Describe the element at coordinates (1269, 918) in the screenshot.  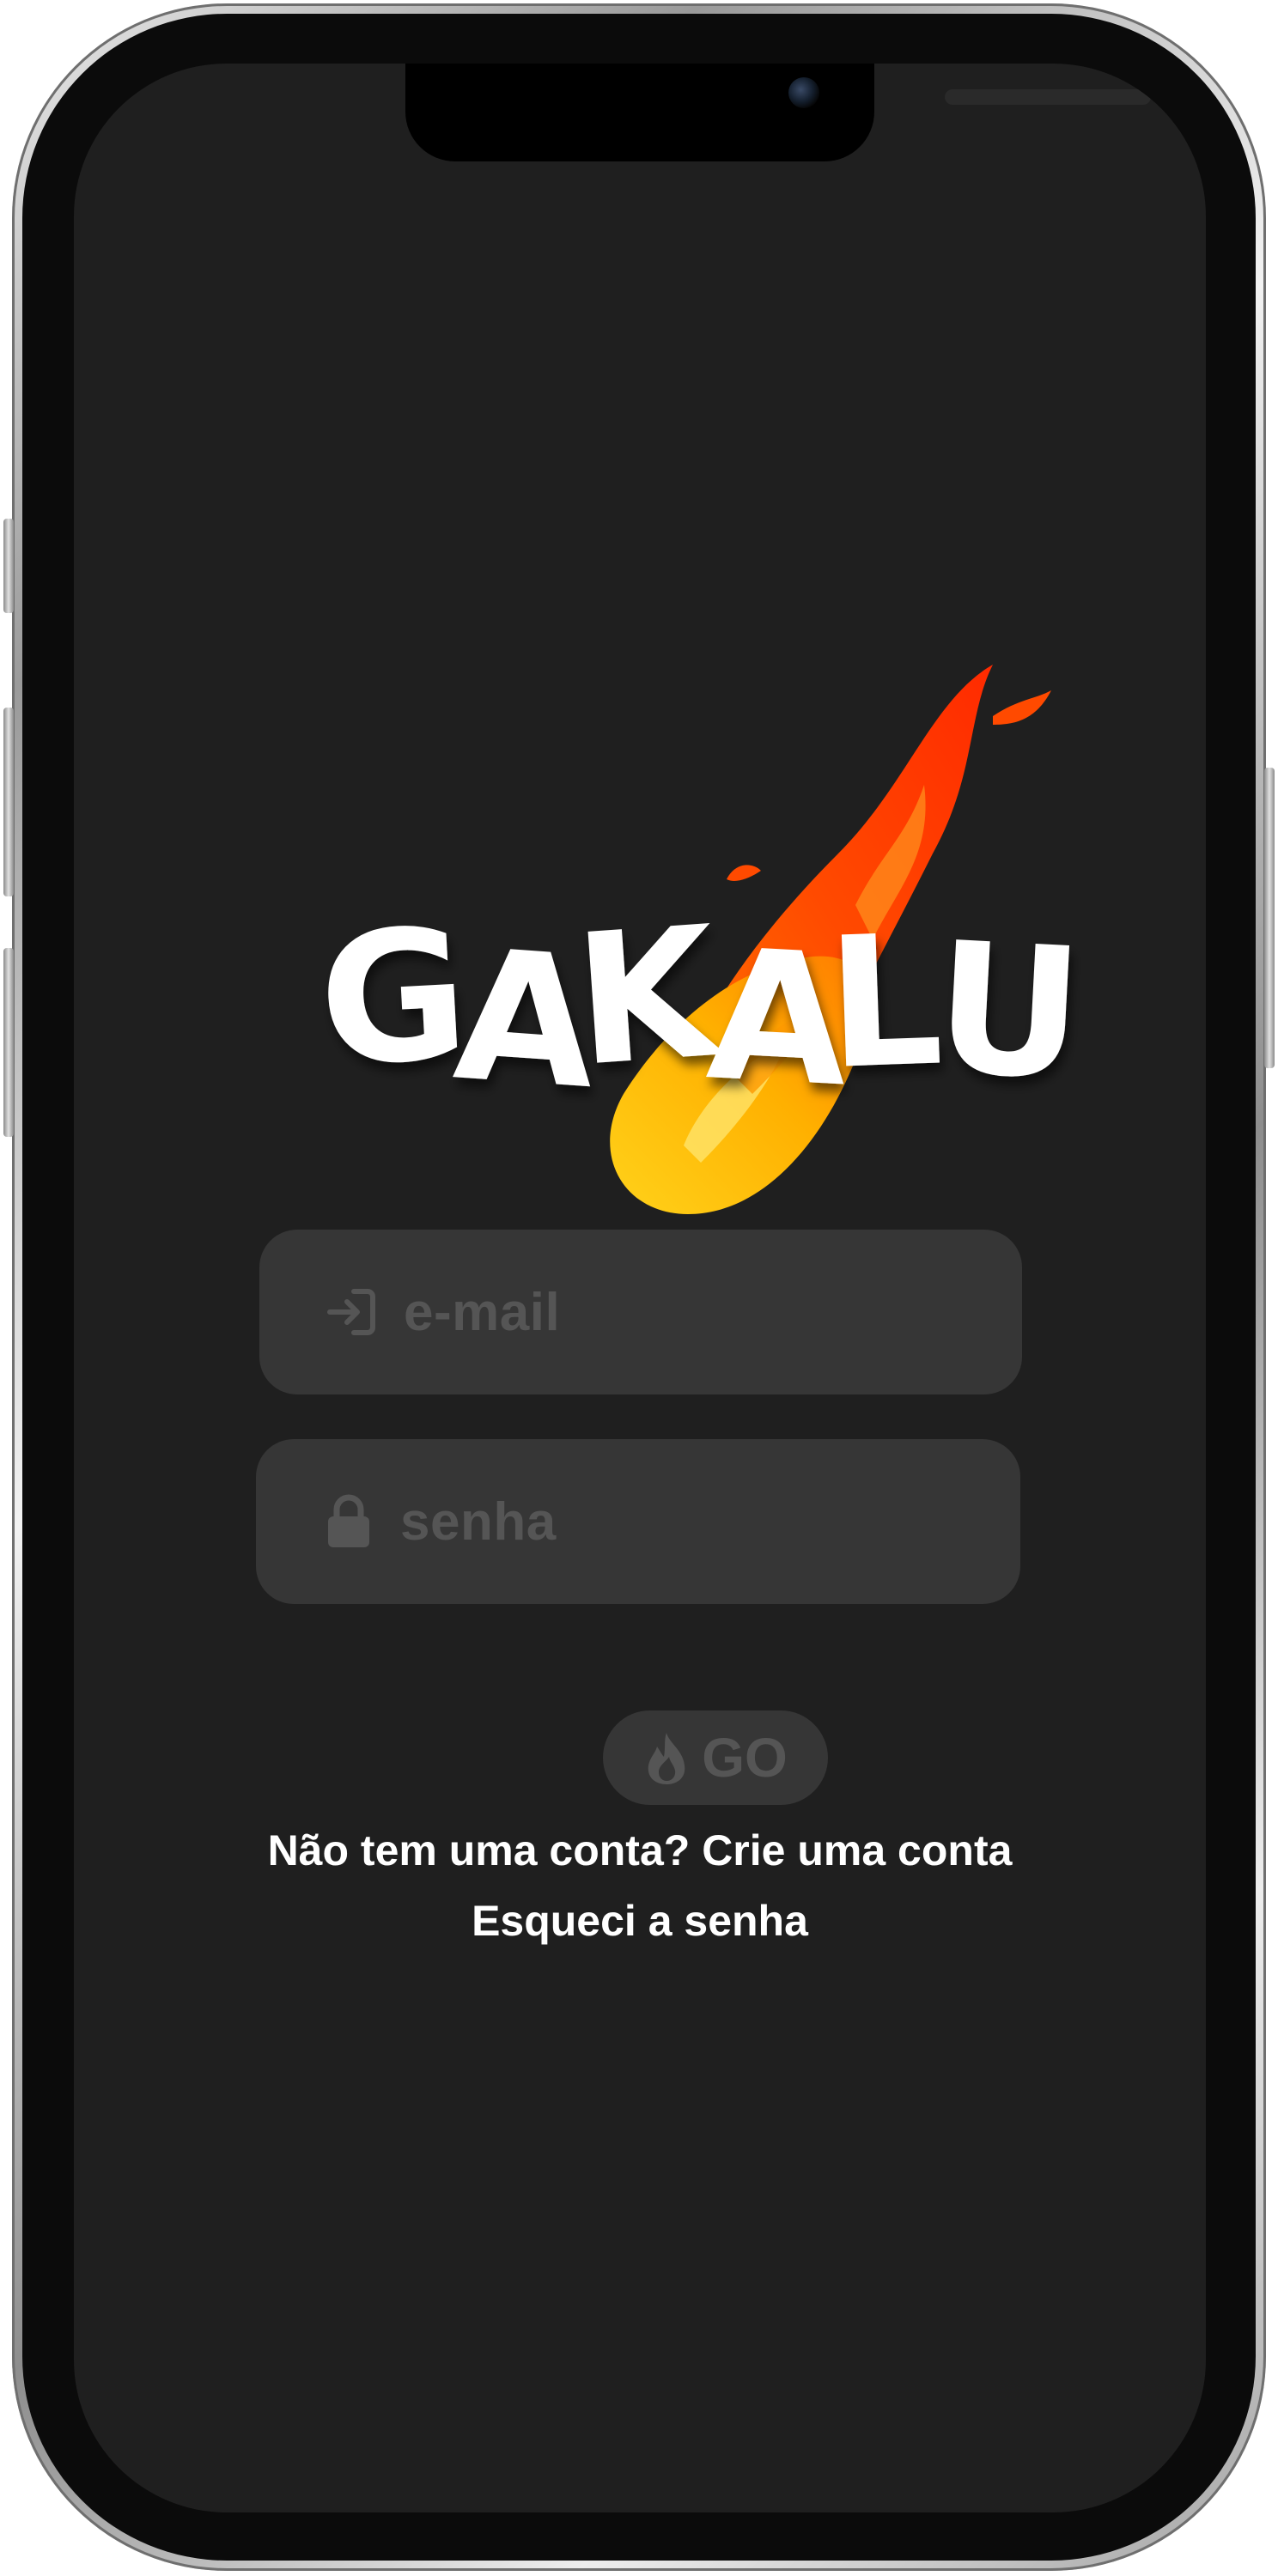
I see `power-button` at that location.